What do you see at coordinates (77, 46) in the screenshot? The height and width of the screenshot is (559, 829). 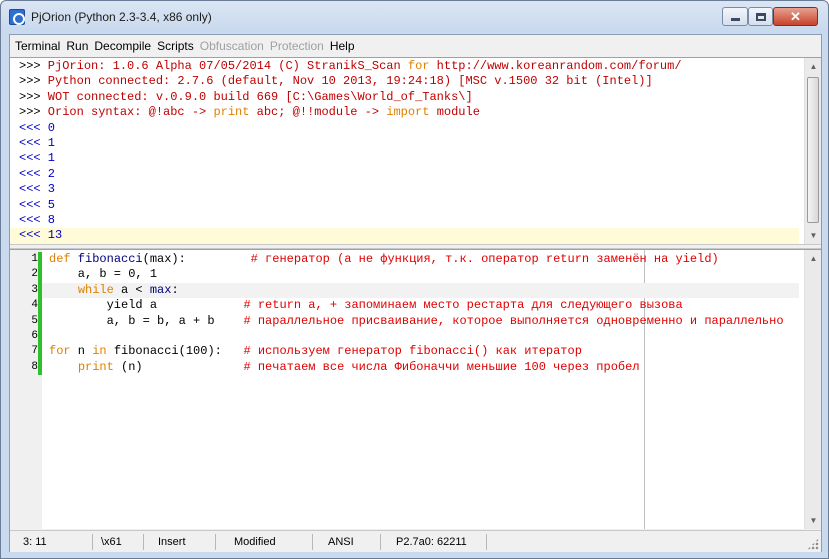 I see `menu-run: Run` at bounding box center [77, 46].